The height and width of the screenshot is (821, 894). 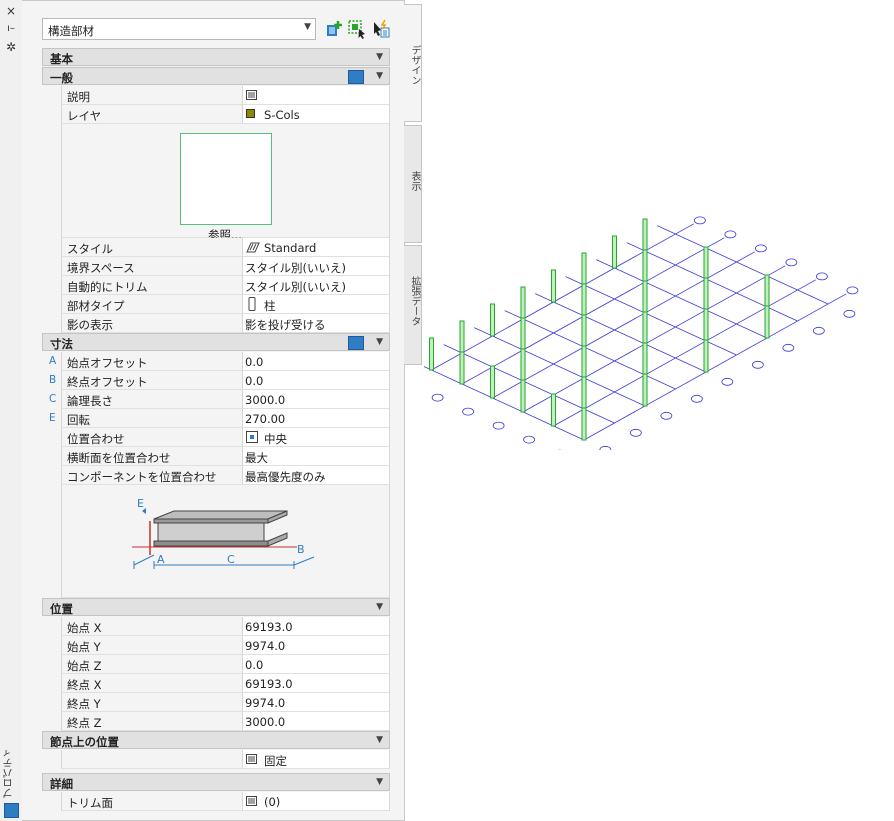 I want to click on row-end-offset: B 終点オフセット 0.0, so click(x=216, y=380).